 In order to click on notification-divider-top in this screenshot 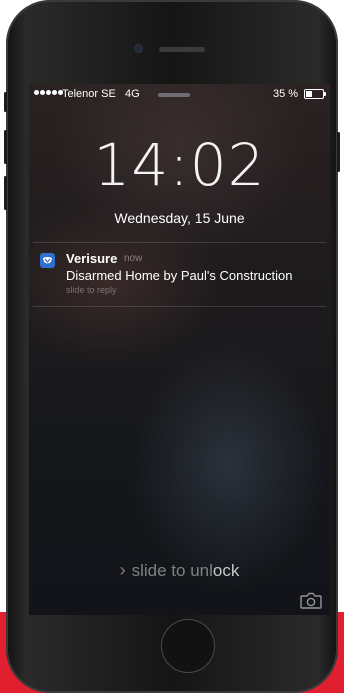, I will do `click(179, 242)`.